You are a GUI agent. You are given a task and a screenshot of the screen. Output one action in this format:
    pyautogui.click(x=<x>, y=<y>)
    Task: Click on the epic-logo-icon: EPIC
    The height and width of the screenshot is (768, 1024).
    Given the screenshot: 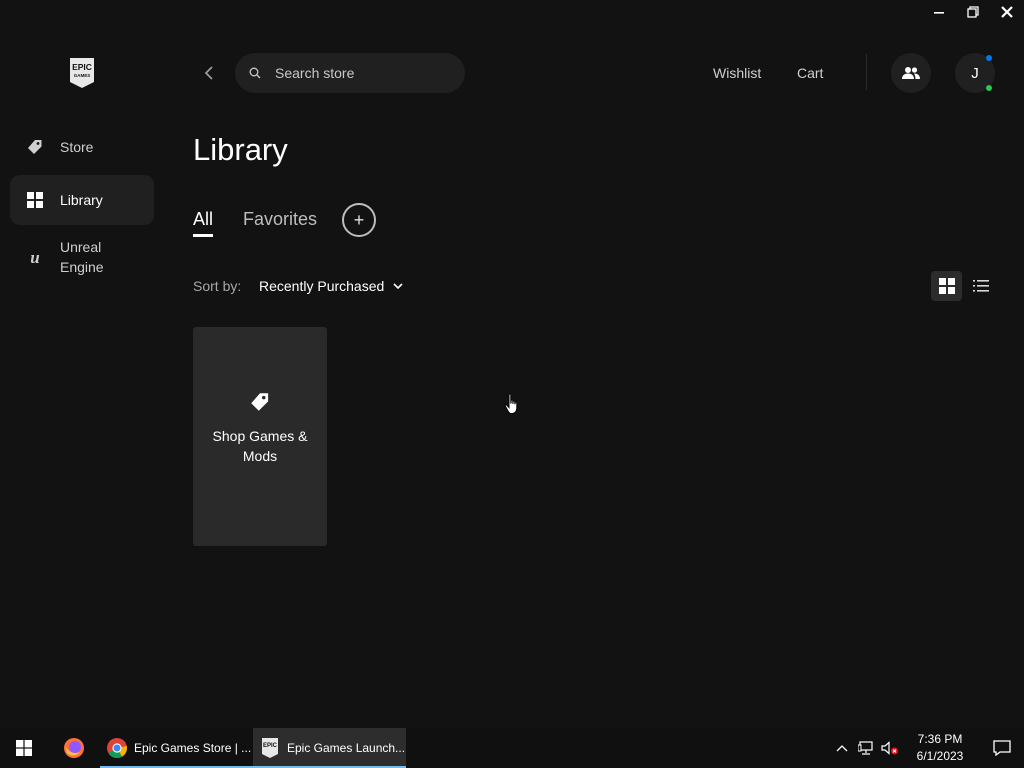 What is the action you would take?
    pyautogui.click(x=270, y=748)
    